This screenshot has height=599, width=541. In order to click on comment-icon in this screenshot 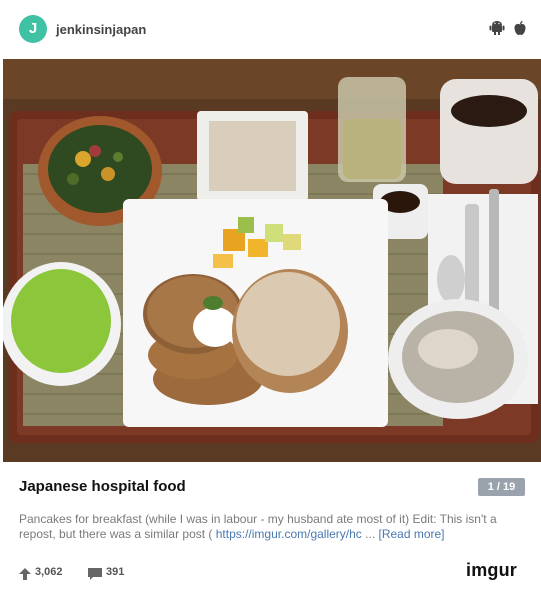, I will do `click(95, 574)`.